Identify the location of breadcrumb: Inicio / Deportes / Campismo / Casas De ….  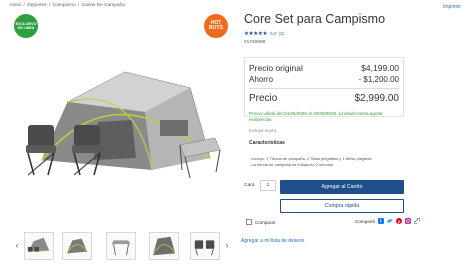
(68, 5).